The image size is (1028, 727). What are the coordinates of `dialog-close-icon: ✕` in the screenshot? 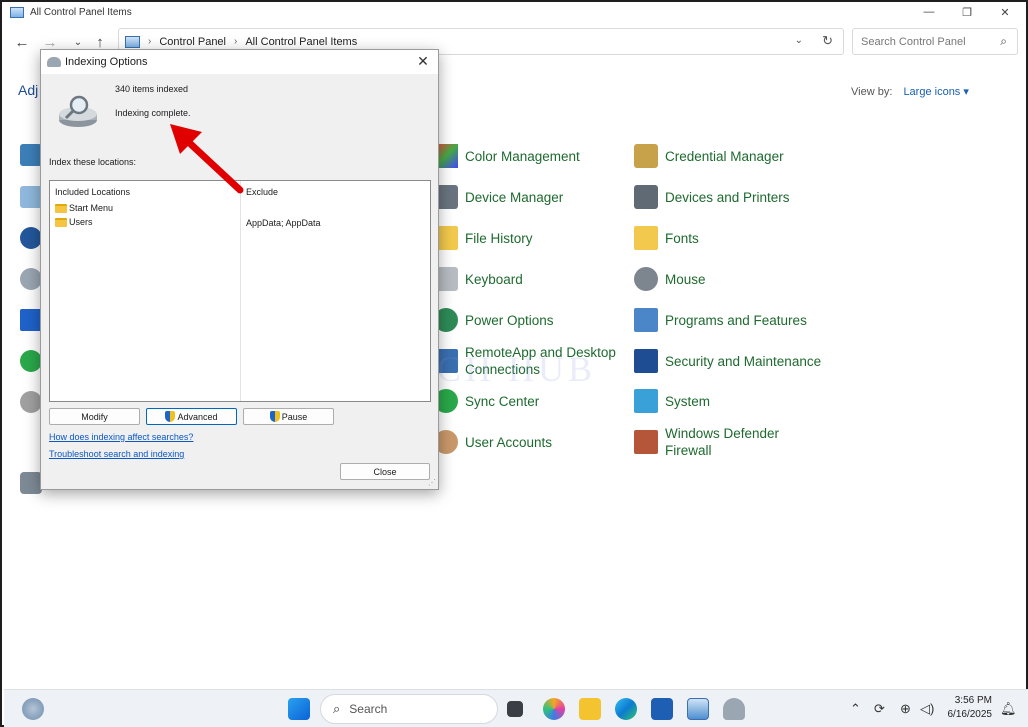 It's located at (423, 61).